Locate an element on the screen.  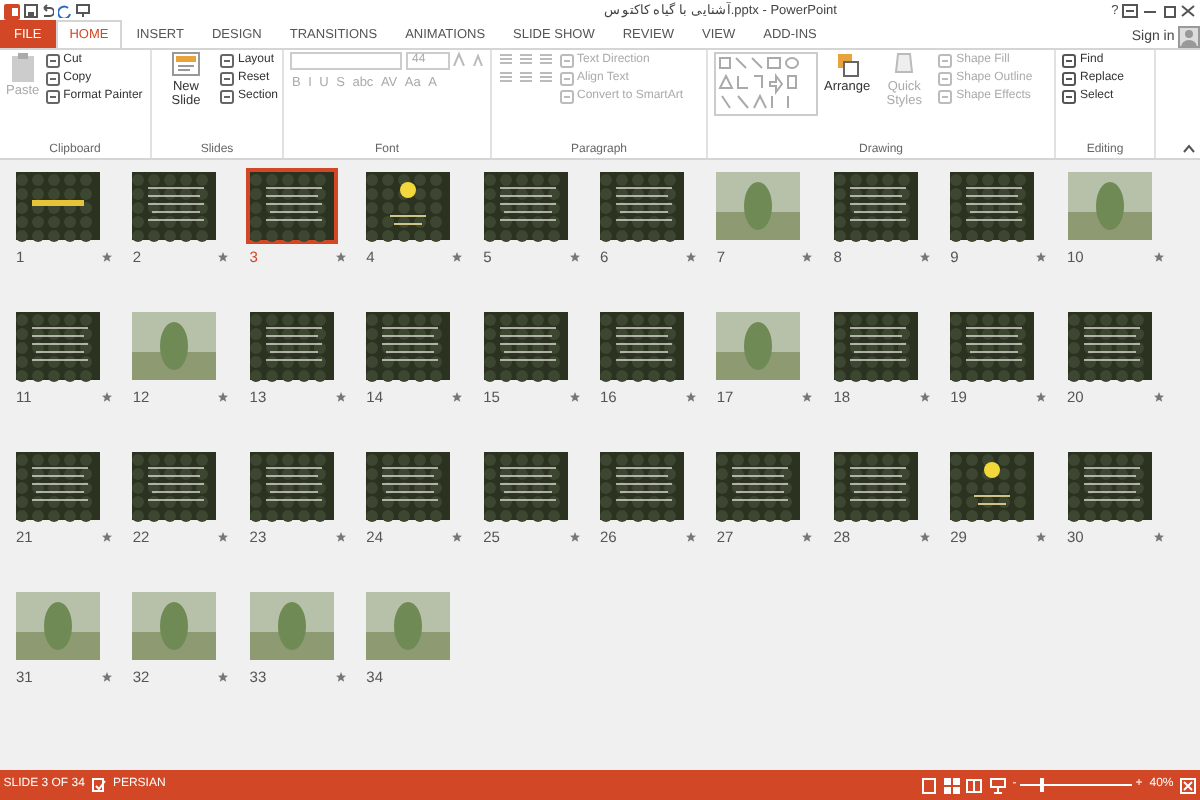
slide-sorter-icon is located at coordinates (951, 785).